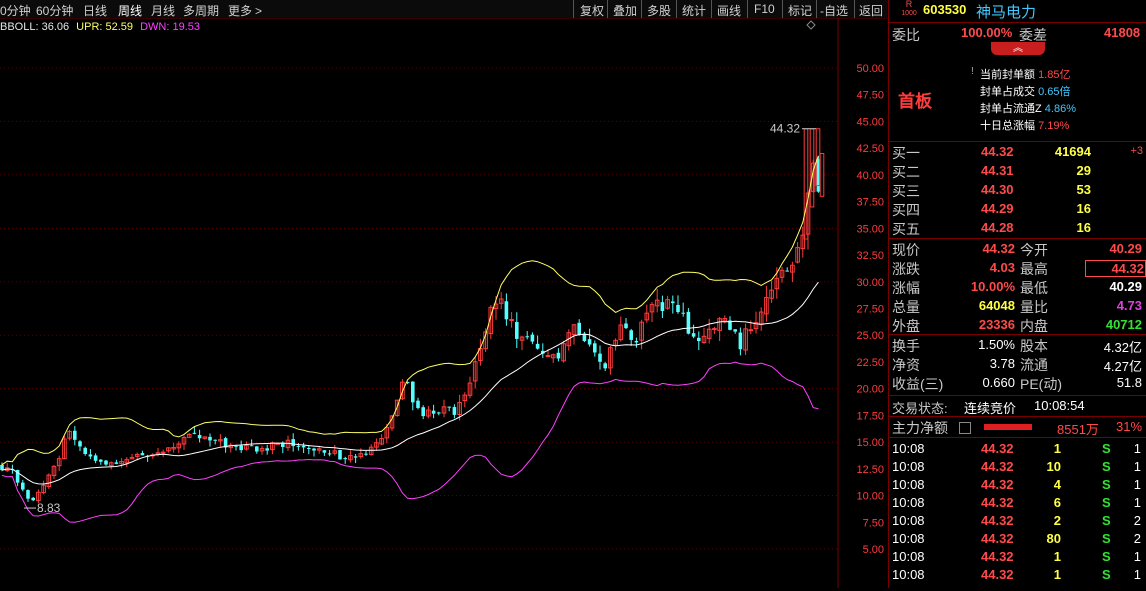  Describe the element at coordinates (1017, 503) in the screenshot. I see `tick-row: 10:08 44.32 6 S 1` at that location.